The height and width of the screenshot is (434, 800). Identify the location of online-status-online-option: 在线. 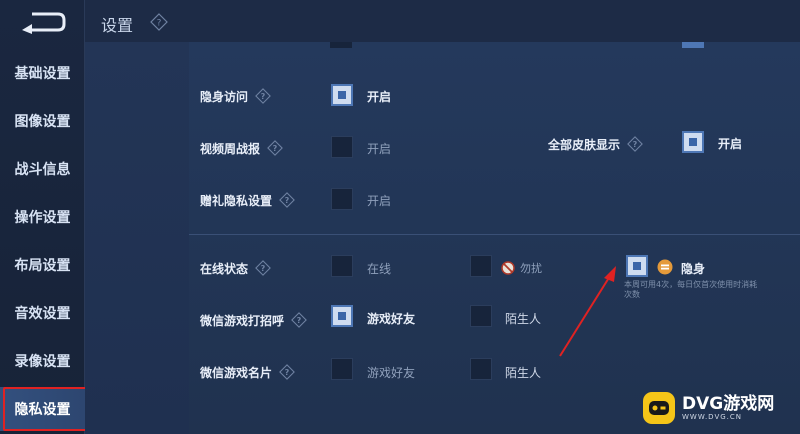
(379, 269).